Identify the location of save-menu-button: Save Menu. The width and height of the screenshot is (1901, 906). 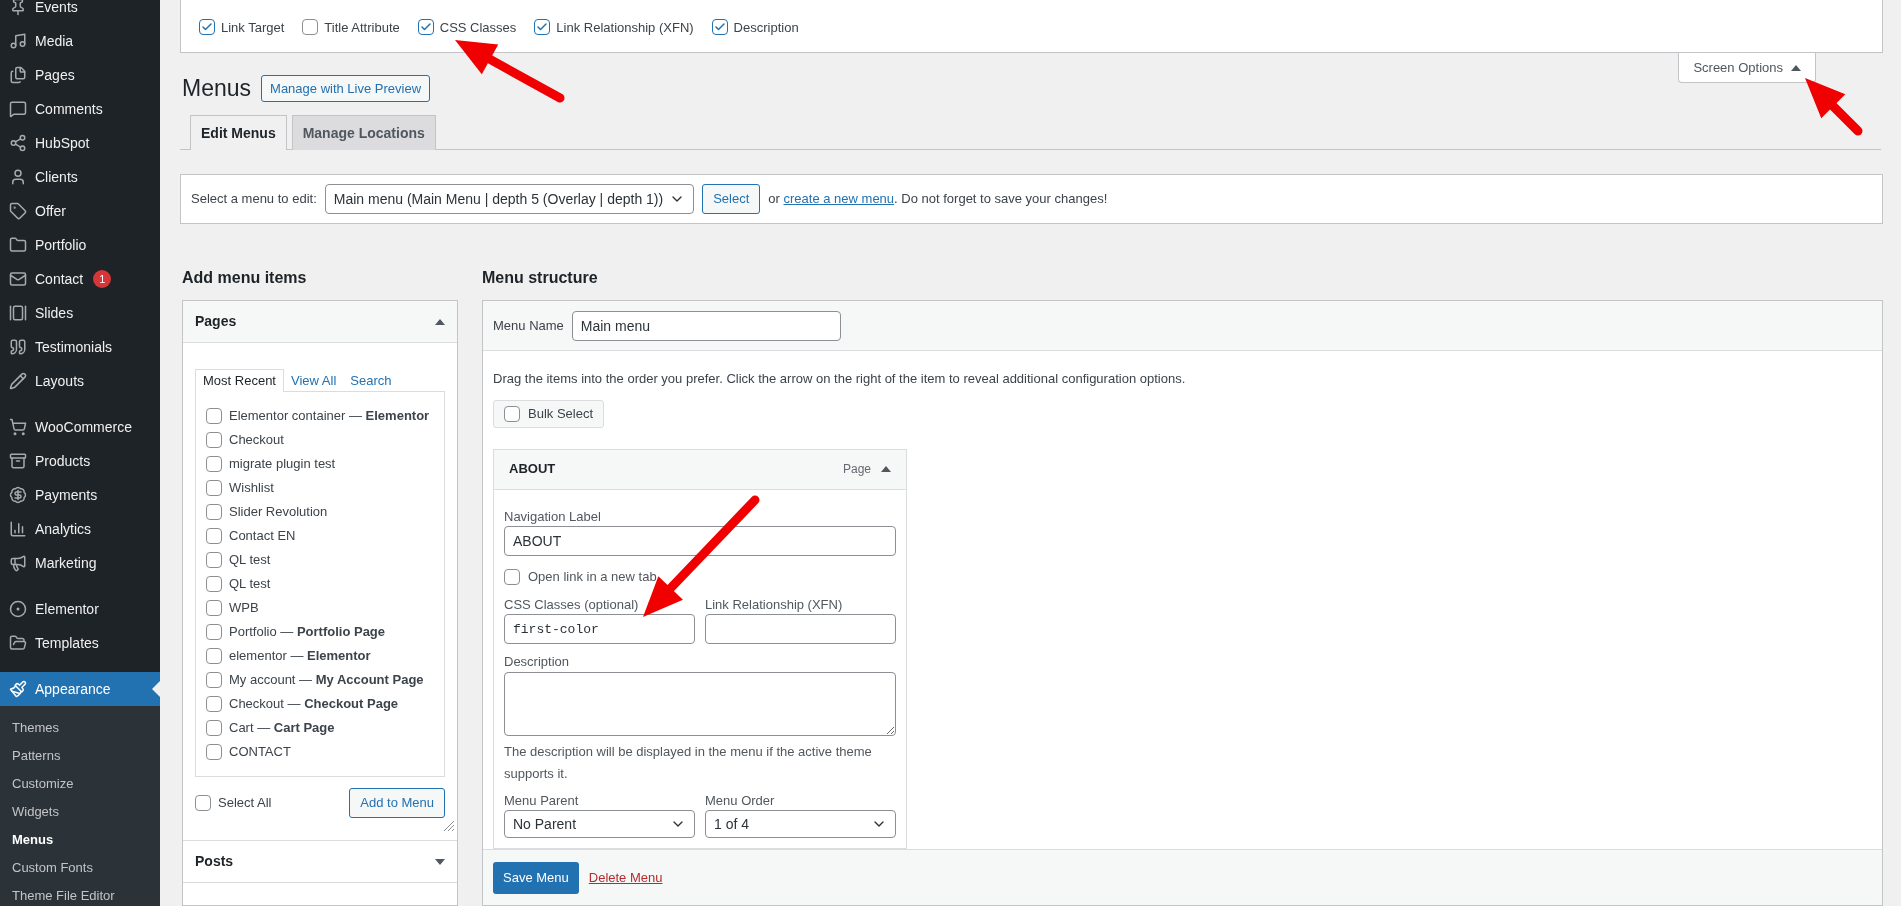
(536, 877).